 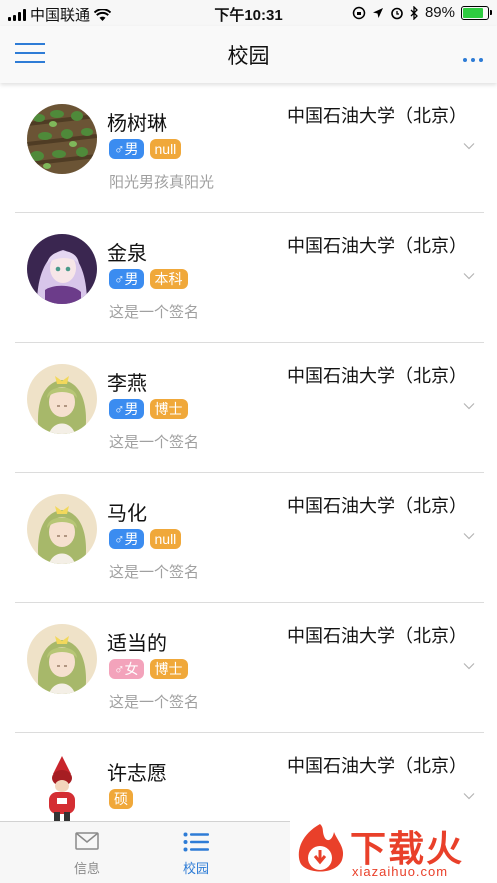 What do you see at coordinates (400, 871) in the screenshot?
I see `watermark-url: xiazaihuo.com` at bounding box center [400, 871].